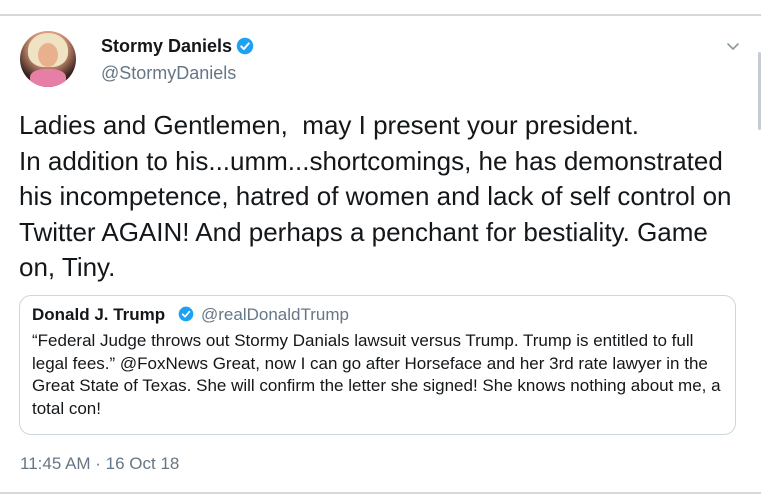 The height and width of the screenshot is (504, 761). What do you see at coordinates (380, 493) in the screenshot?
I see `bottom-divider` at bounding box center [380, 493].